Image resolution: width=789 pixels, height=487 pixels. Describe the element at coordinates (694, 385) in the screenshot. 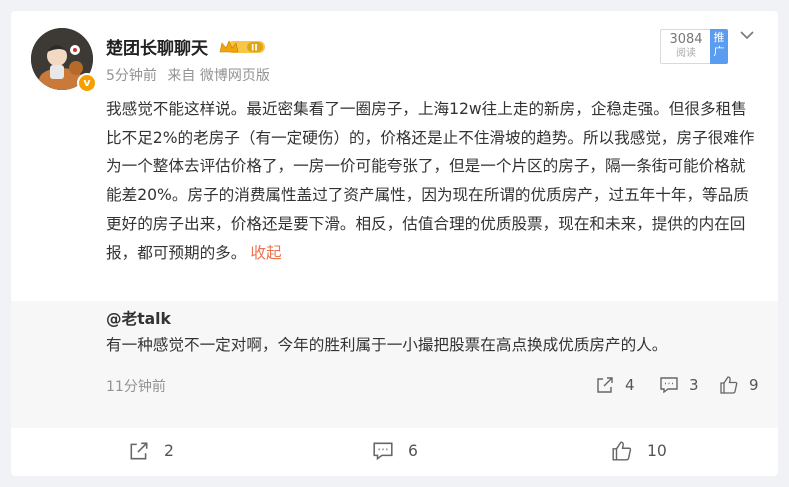

I see `repost-comment-count: 3` at that location.